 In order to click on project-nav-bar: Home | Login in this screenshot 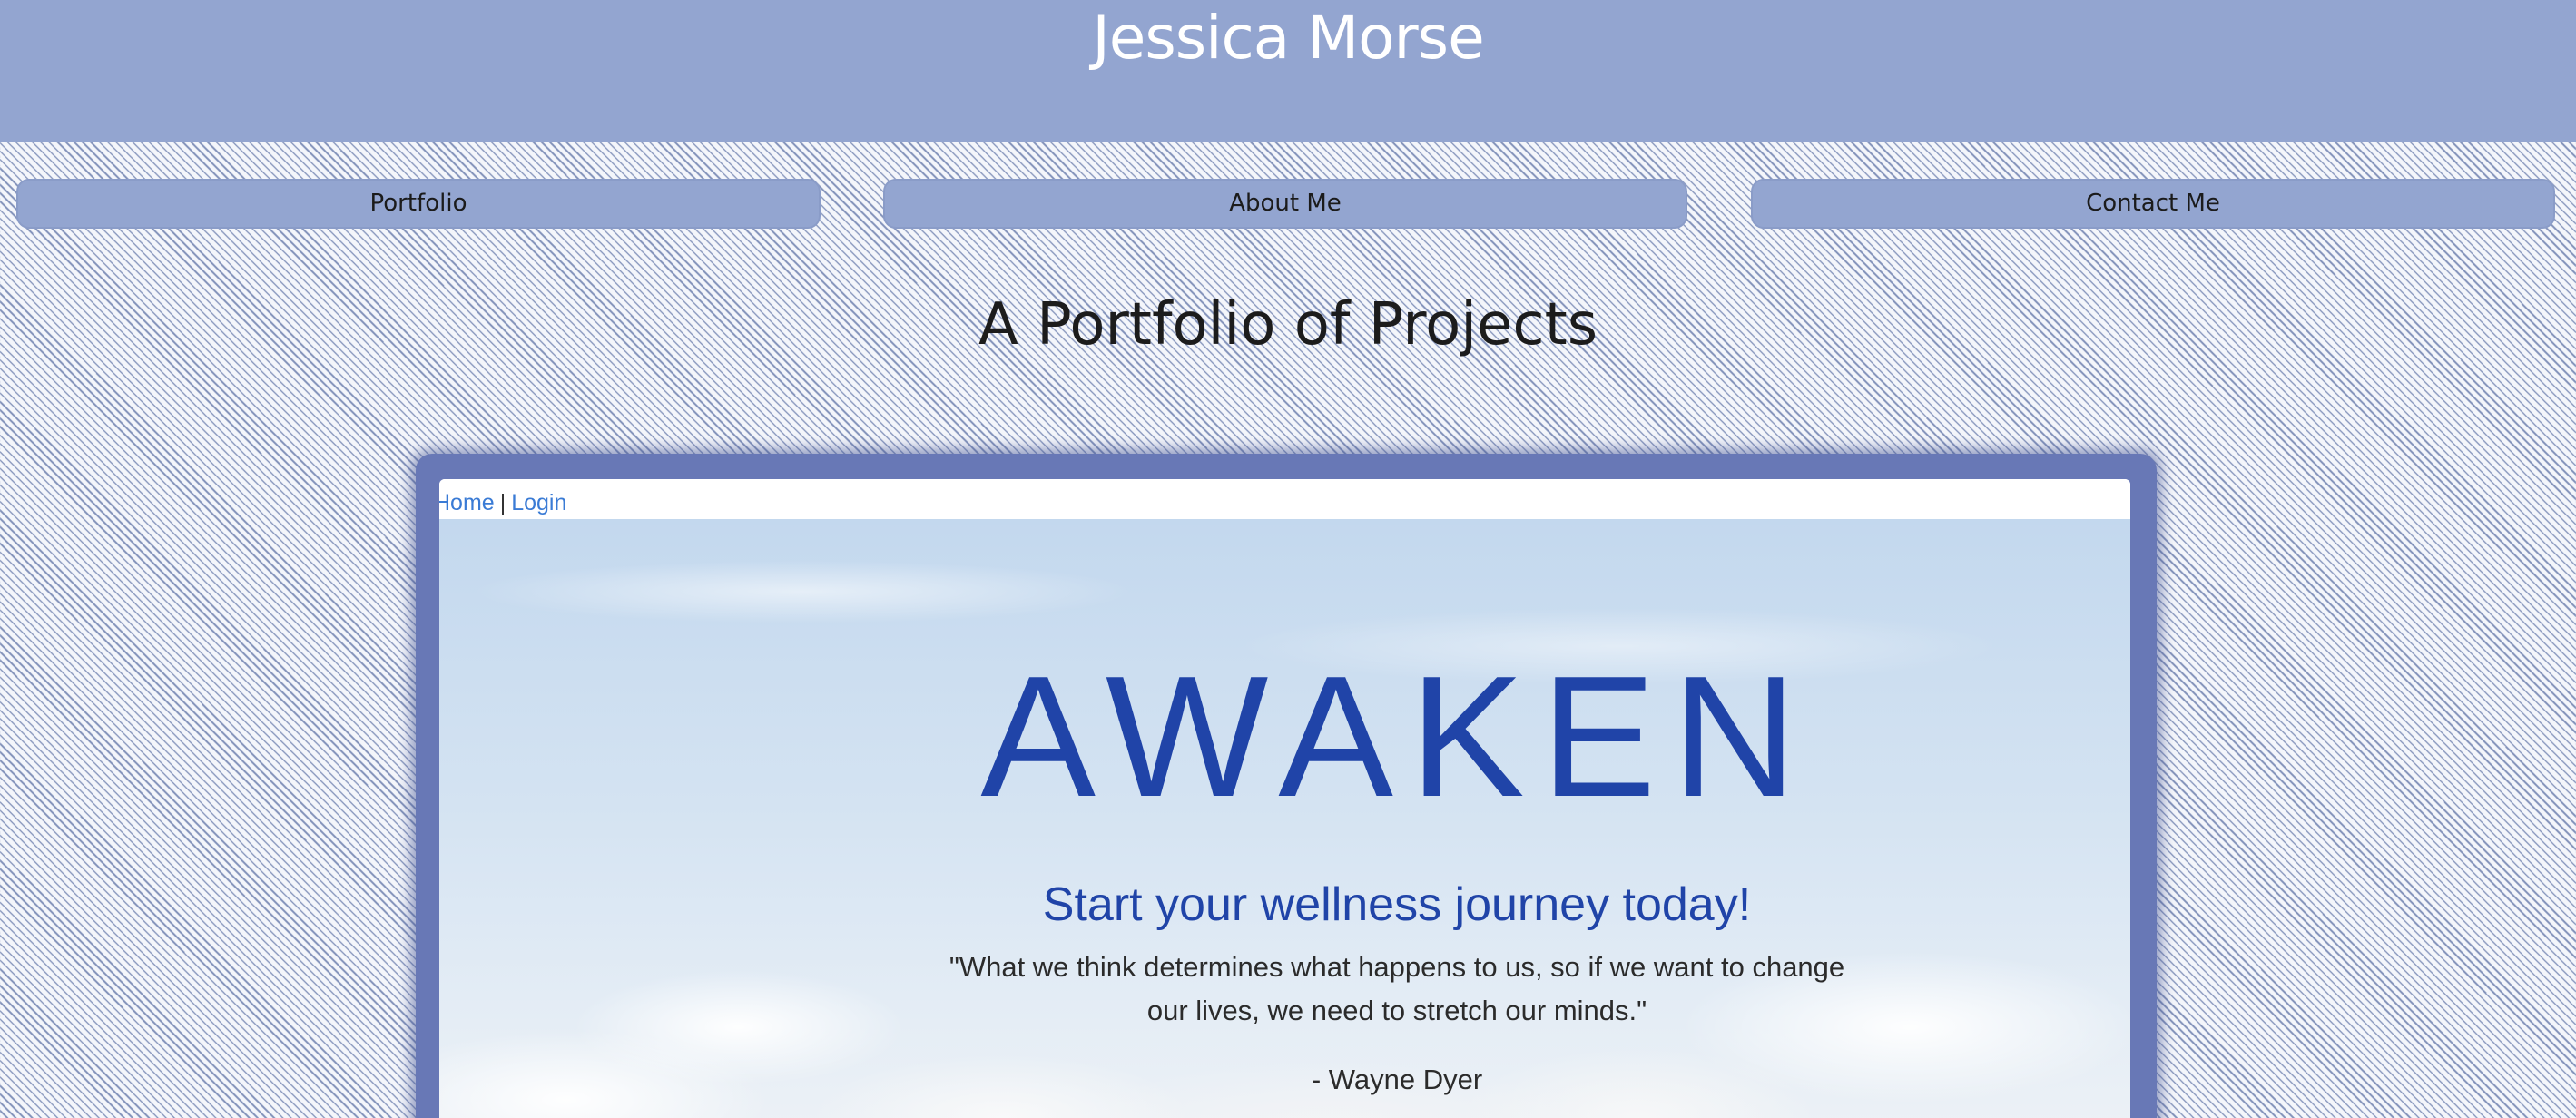, I will do `click(1284, 499)`.